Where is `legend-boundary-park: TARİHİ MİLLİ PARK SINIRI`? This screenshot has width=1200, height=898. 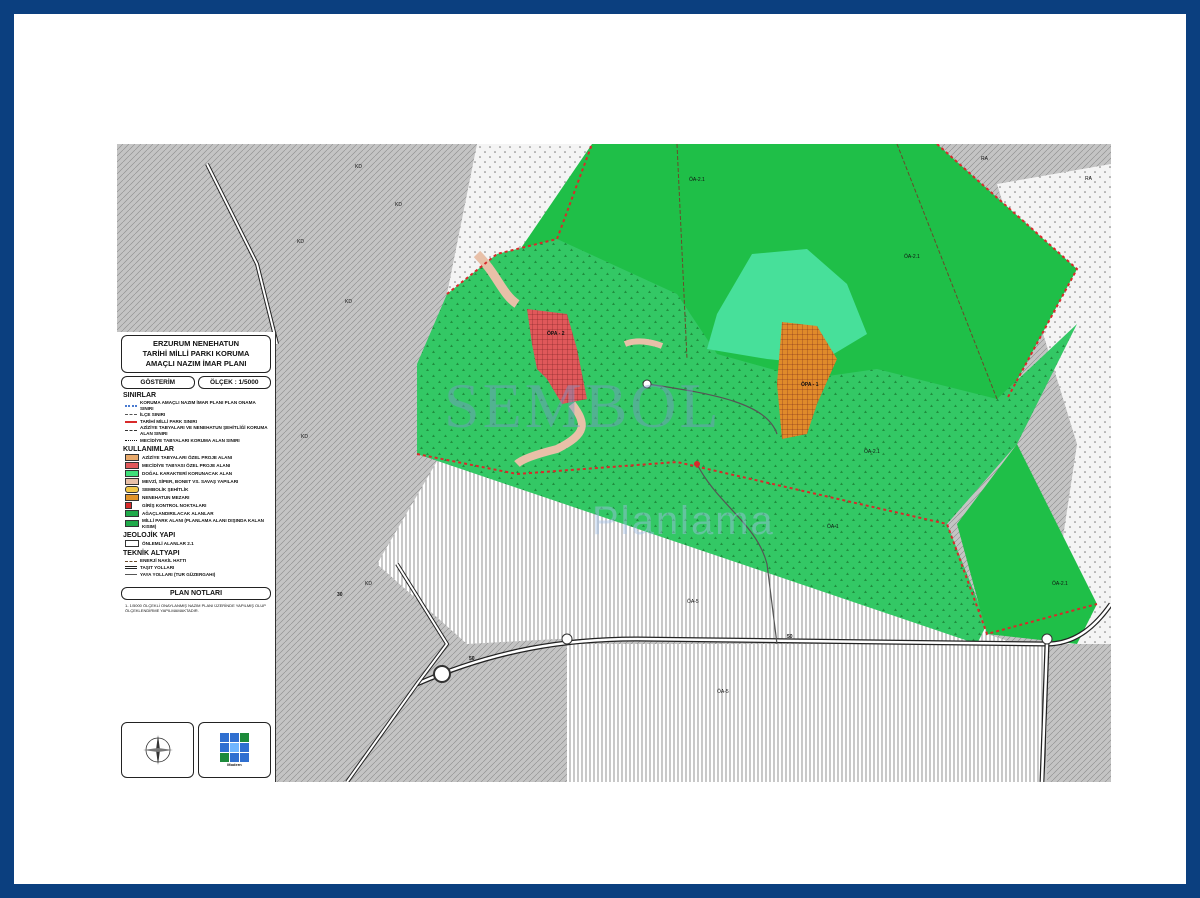
legend-boundary-park: TARİHİ MİLLİ PARK SINIRI is located at coordinates (197, 422).